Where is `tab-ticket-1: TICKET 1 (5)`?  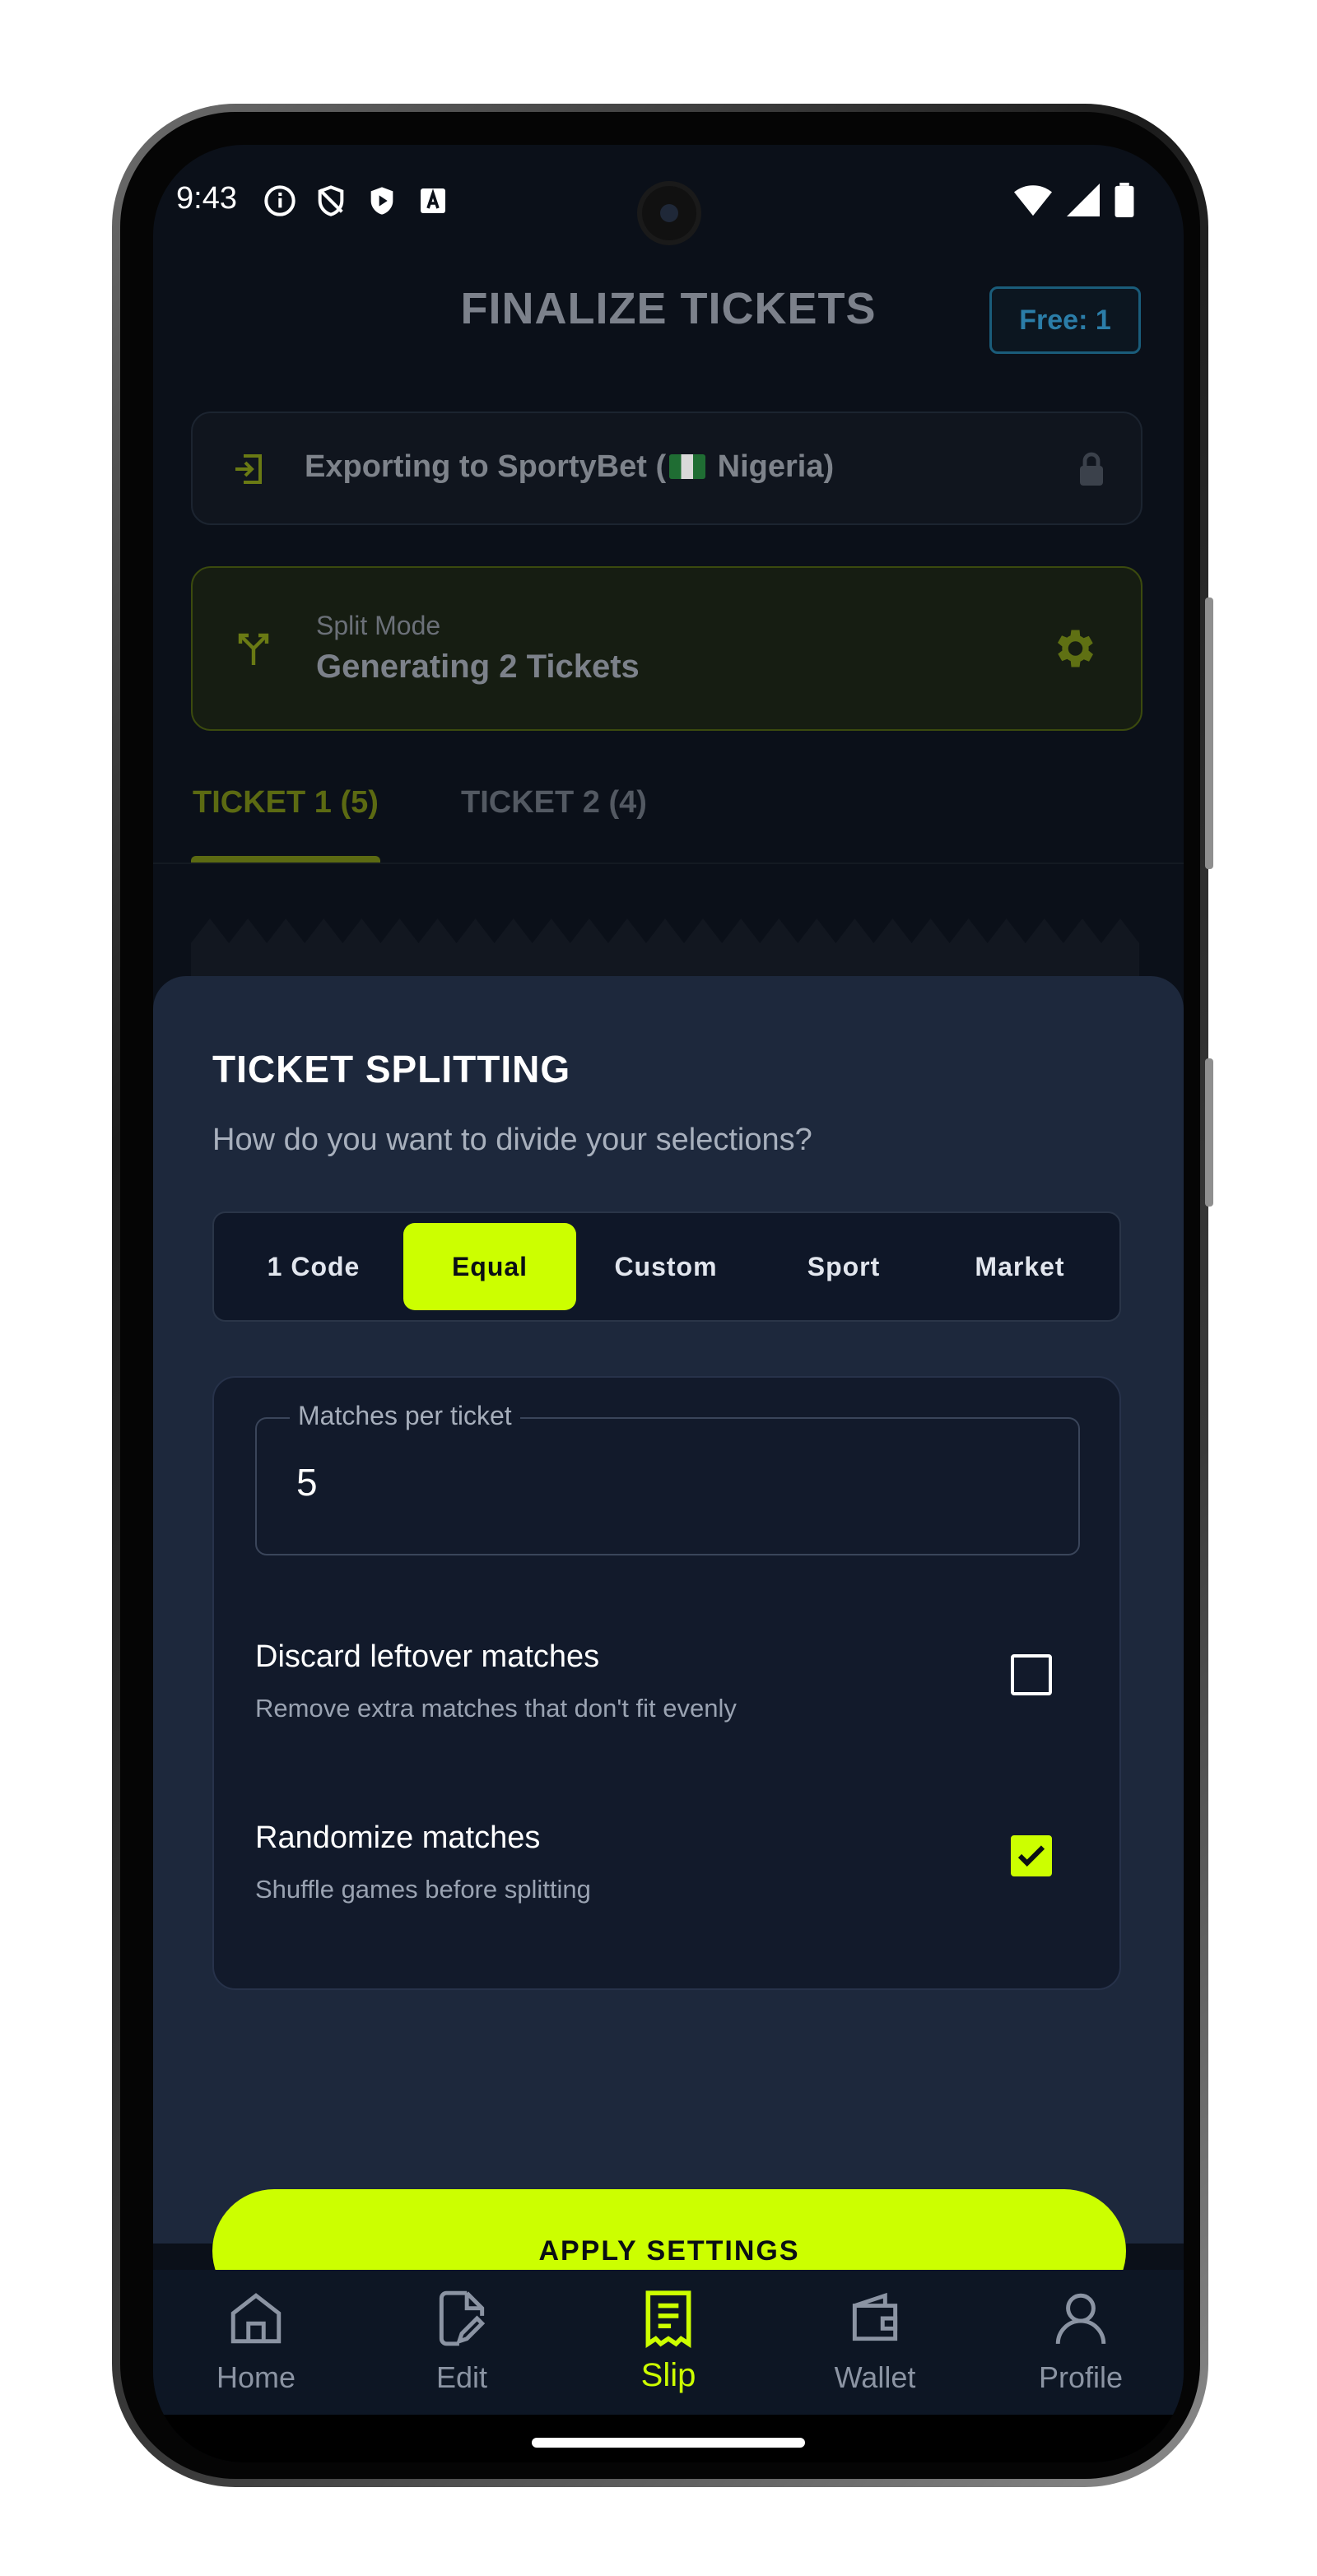 tab-ticket-1: TICKET 1 (5) is located at coordinates (286, 803).